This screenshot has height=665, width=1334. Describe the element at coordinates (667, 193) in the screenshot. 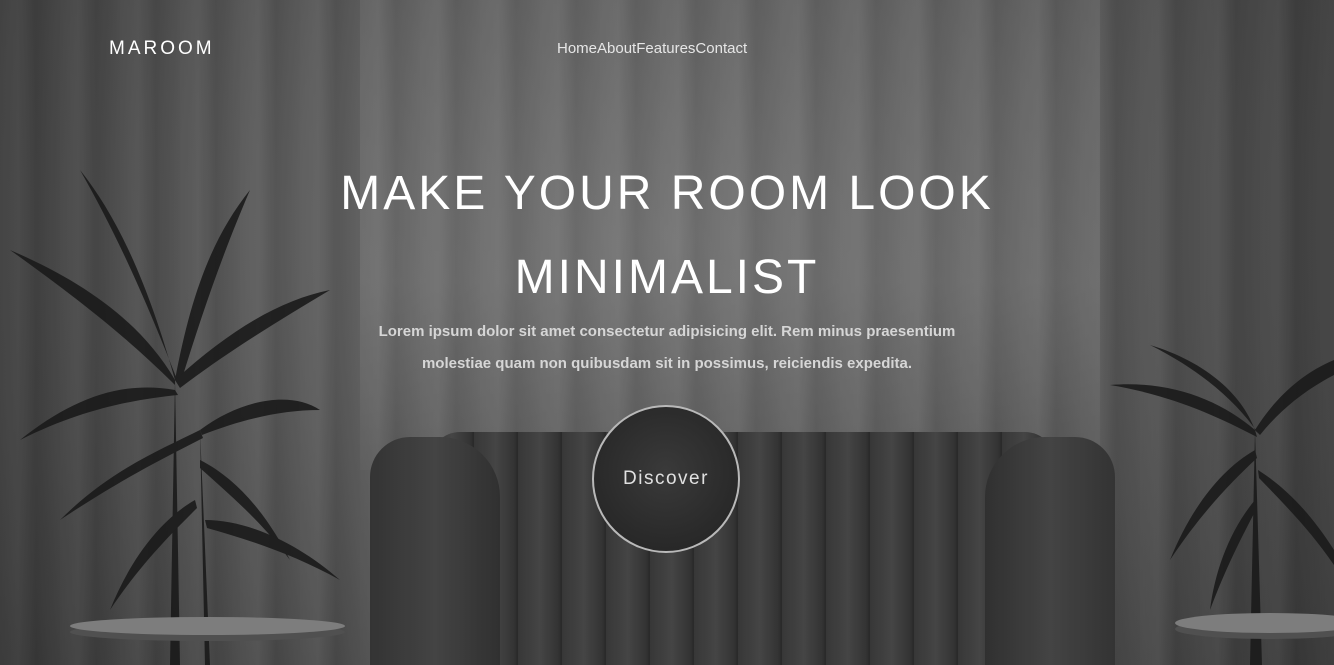

I see `hero-title-line1: MAKE YOUR ROOM LOOK` at that location.